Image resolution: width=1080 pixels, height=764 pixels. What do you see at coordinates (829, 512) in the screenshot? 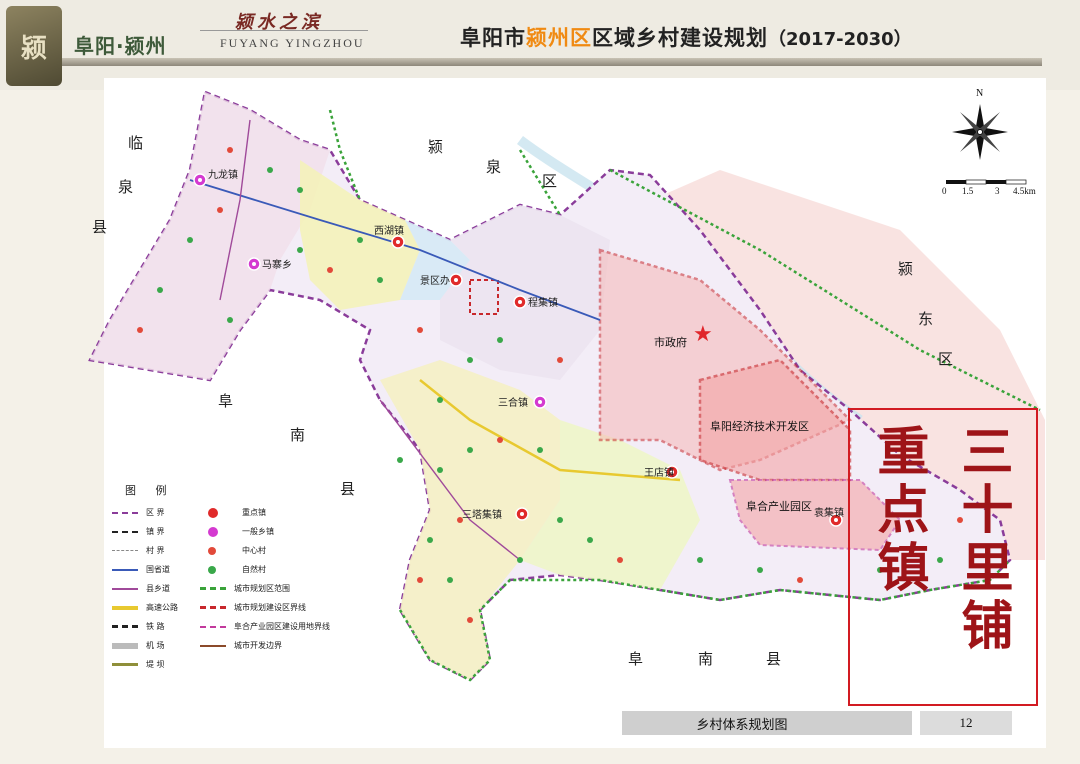
I see `town-label: 袁集镇` at bounding box center [829, 512].